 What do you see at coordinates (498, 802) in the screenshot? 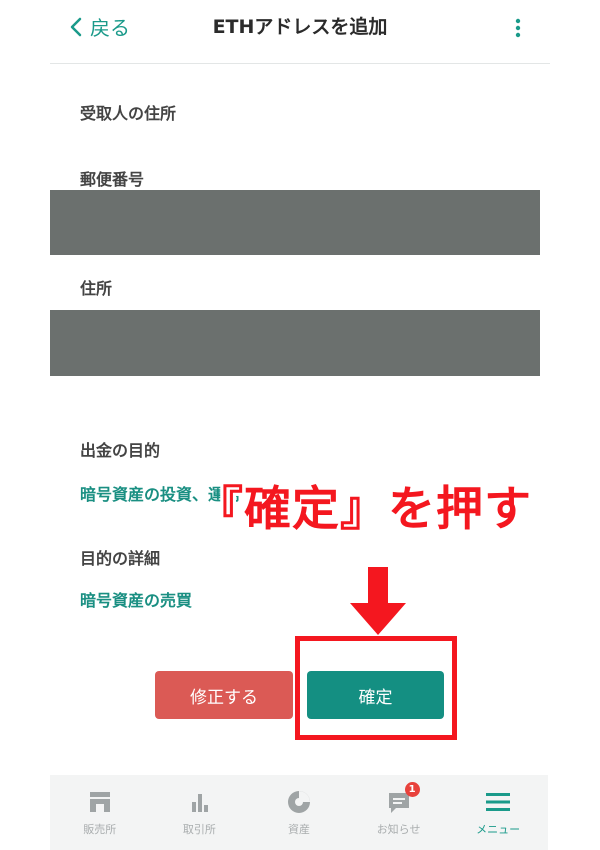
I see `menu-icon` at bounding box center [498, 802].